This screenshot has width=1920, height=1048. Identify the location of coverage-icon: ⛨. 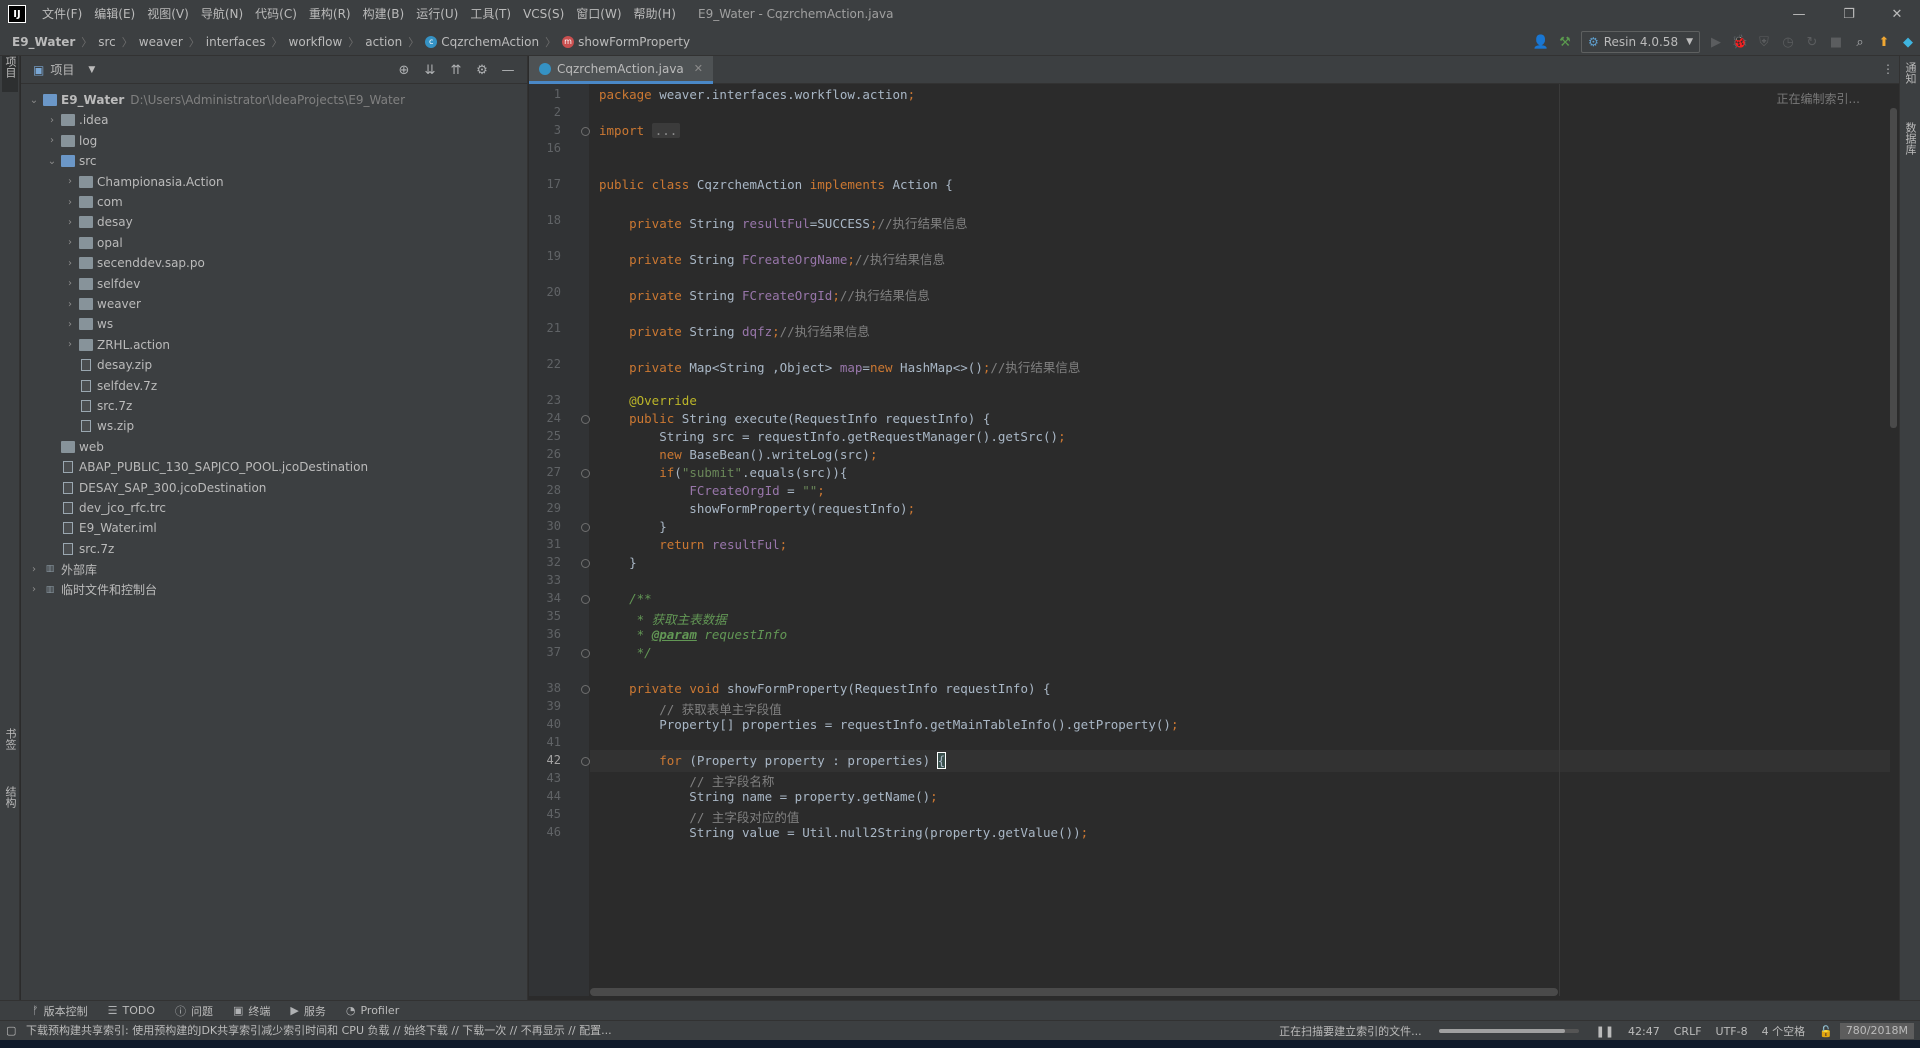
(1764, 42).